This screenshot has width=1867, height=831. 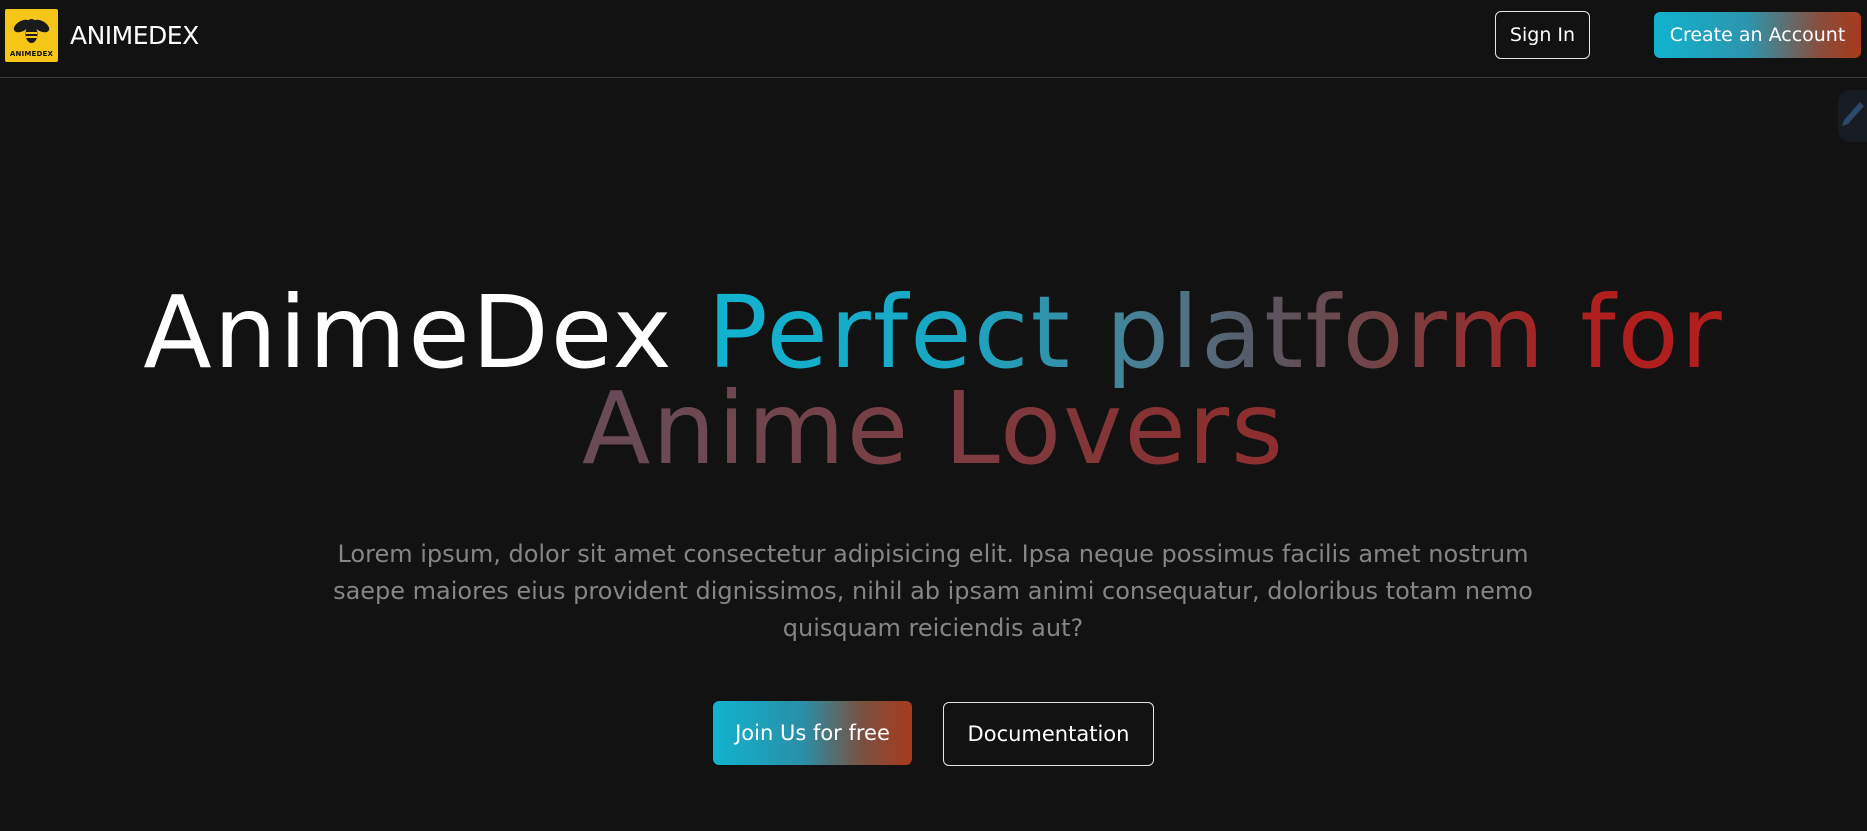 What do you see at coordinates (134, 35) in the screenshot?
I see `brand-name: ANIMEDEX` at bounding box center [134, 35].